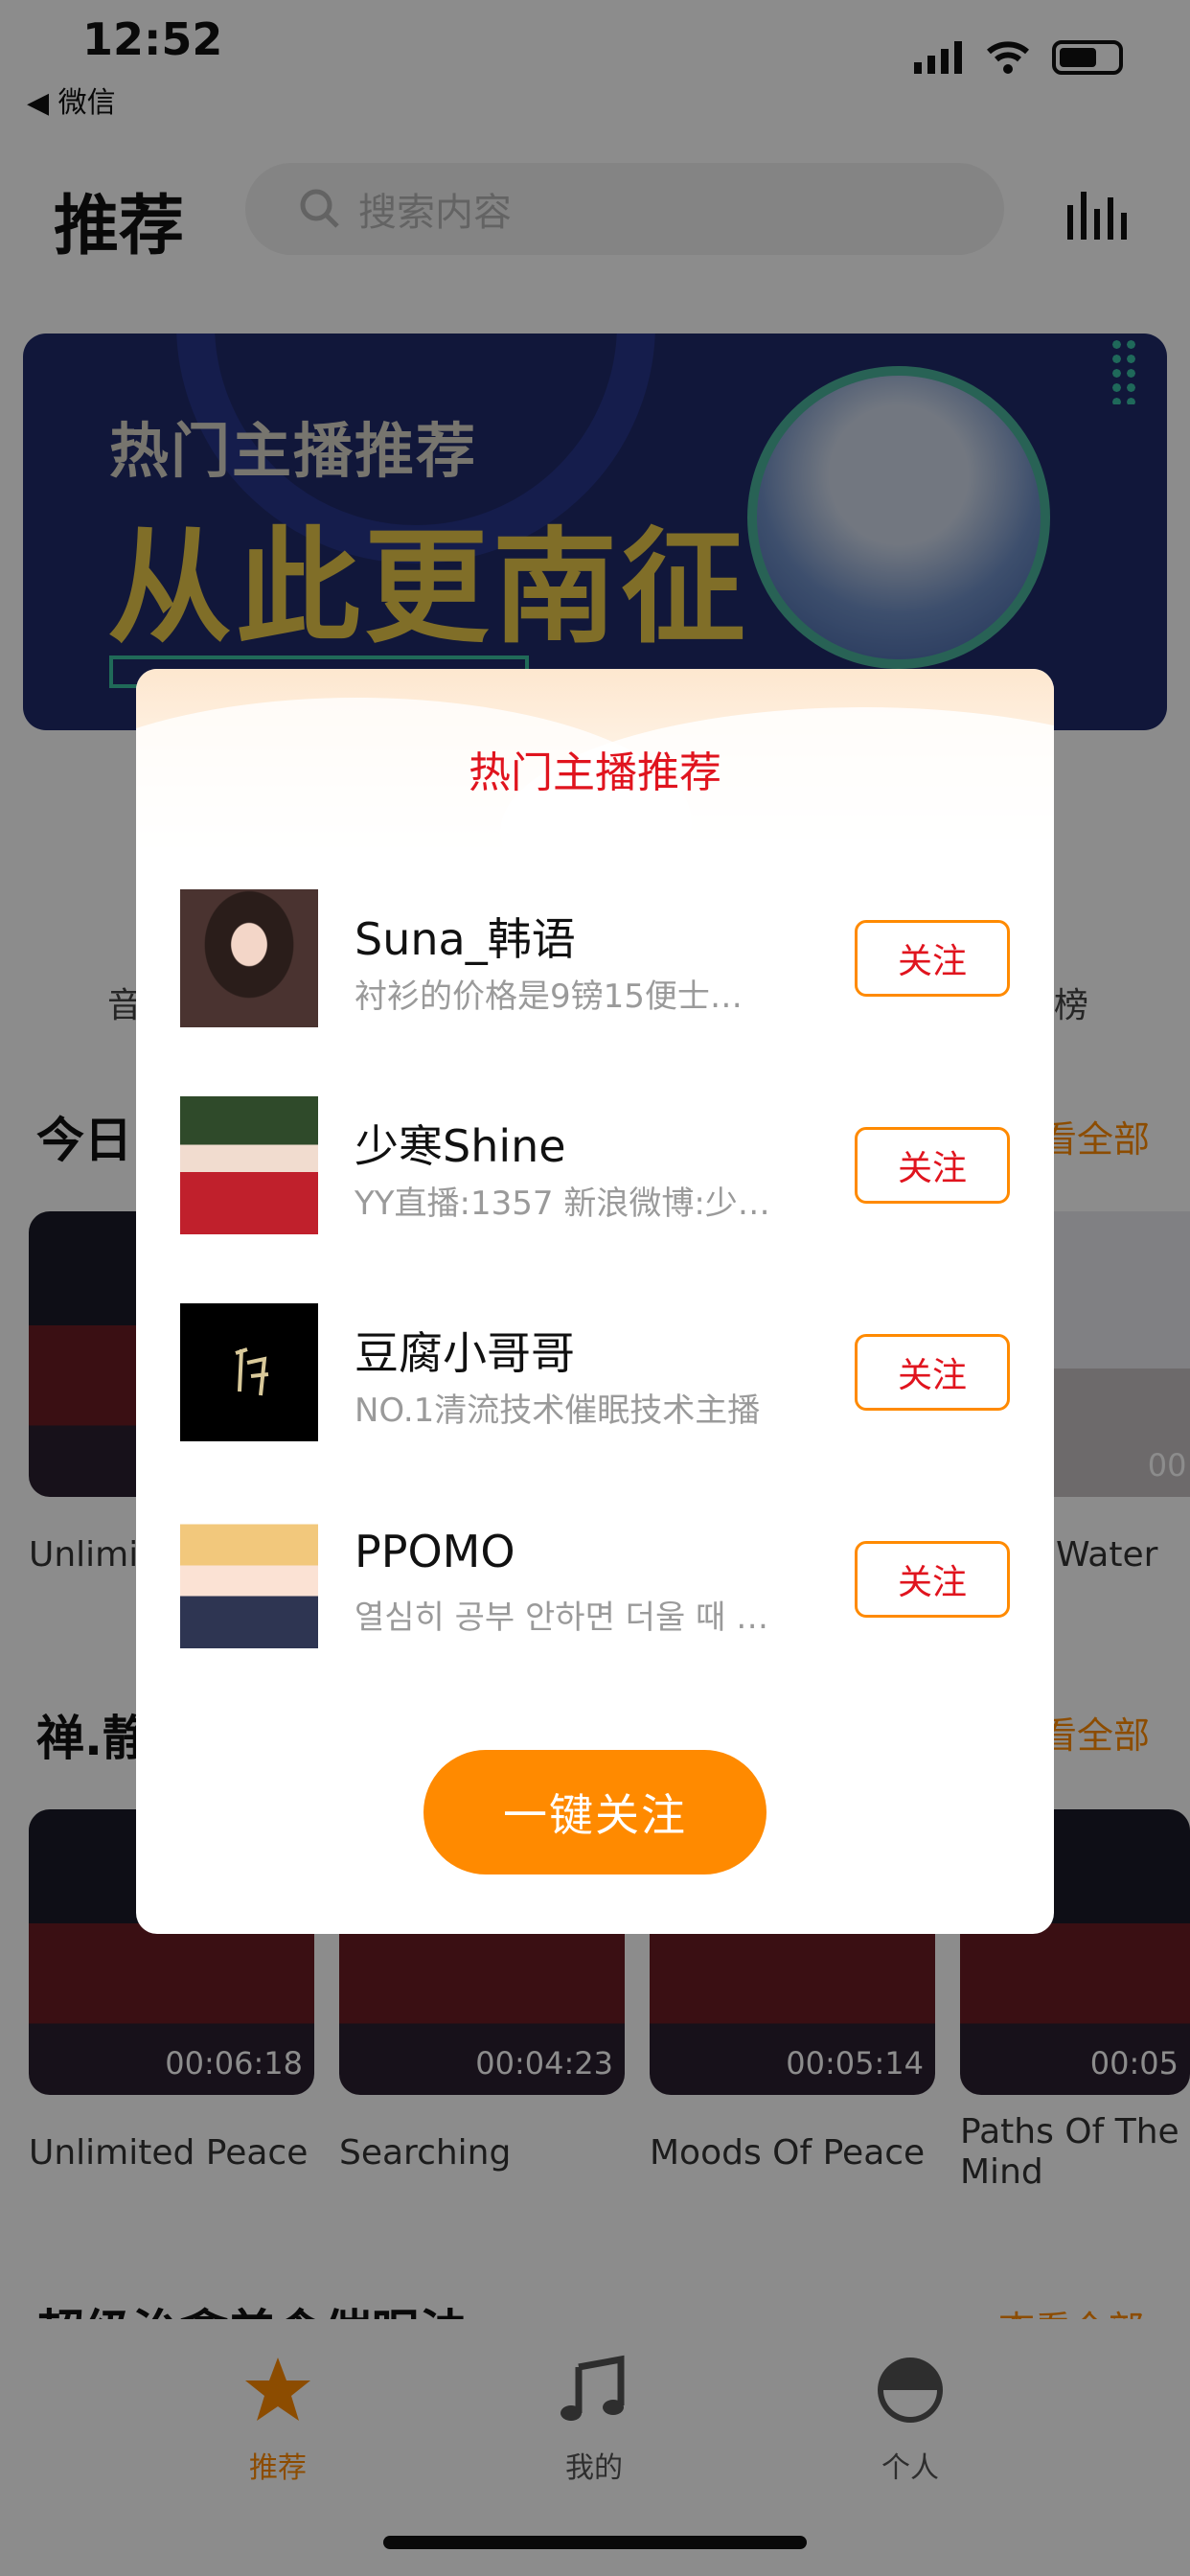  I want to click on host-item: 少寒Shine YY直播:1357 新浪微博:少… 关注, so click(595, 1165).